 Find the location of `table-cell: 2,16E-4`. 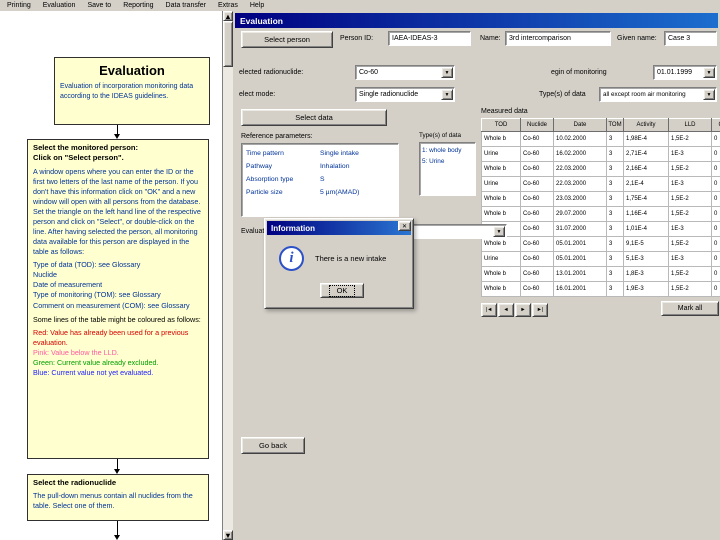

table-cell: 2,16E-4 is located at coordinates (646, 169).